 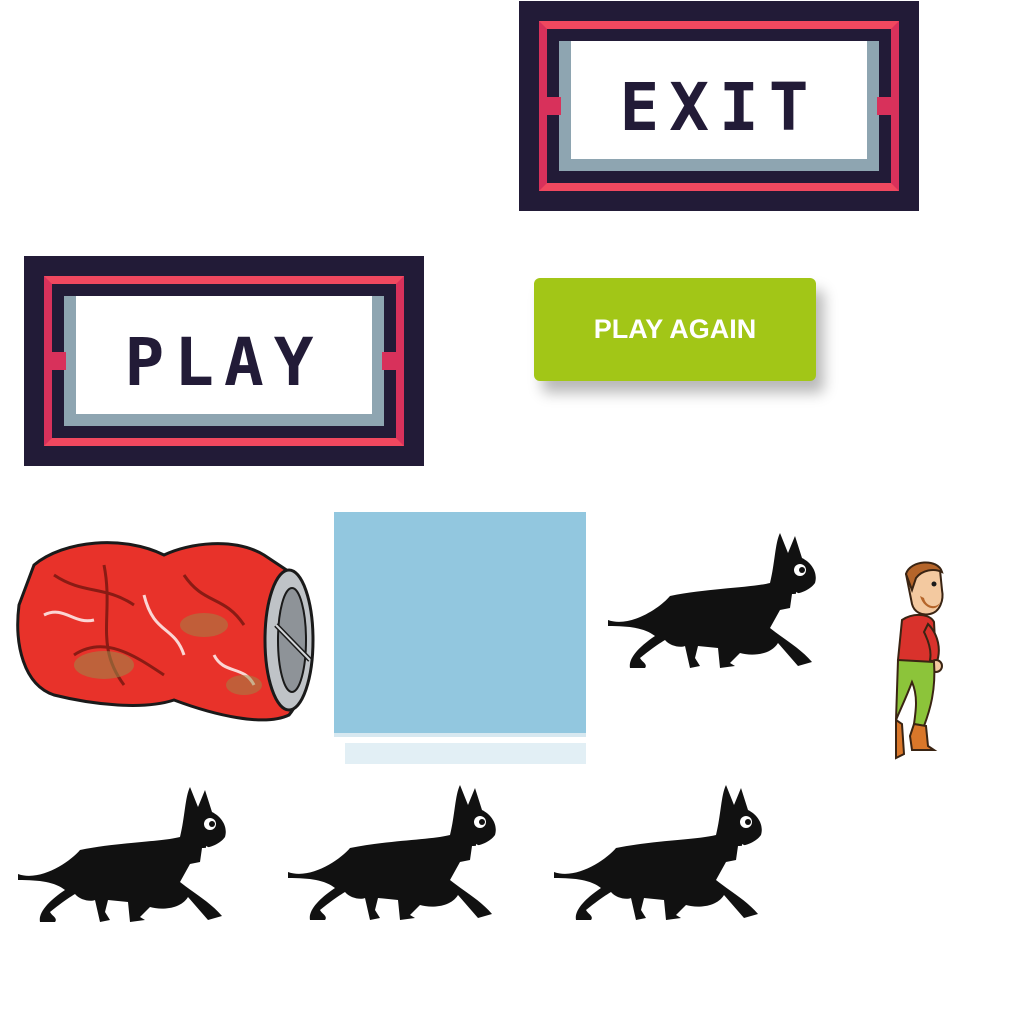 I want to click on running-man-icon, so click(x=919, y=660).